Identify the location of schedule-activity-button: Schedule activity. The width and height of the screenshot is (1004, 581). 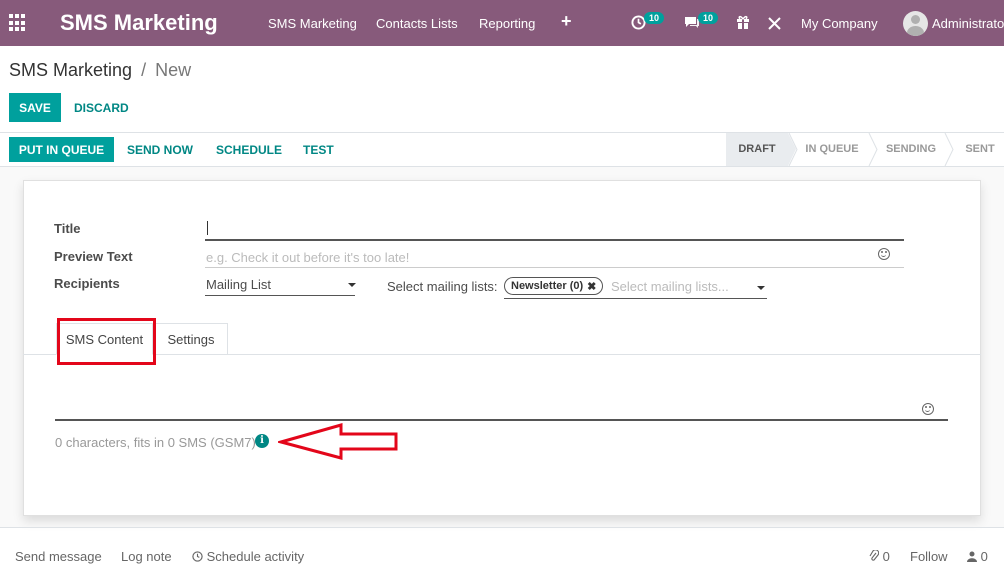
(248, 556).